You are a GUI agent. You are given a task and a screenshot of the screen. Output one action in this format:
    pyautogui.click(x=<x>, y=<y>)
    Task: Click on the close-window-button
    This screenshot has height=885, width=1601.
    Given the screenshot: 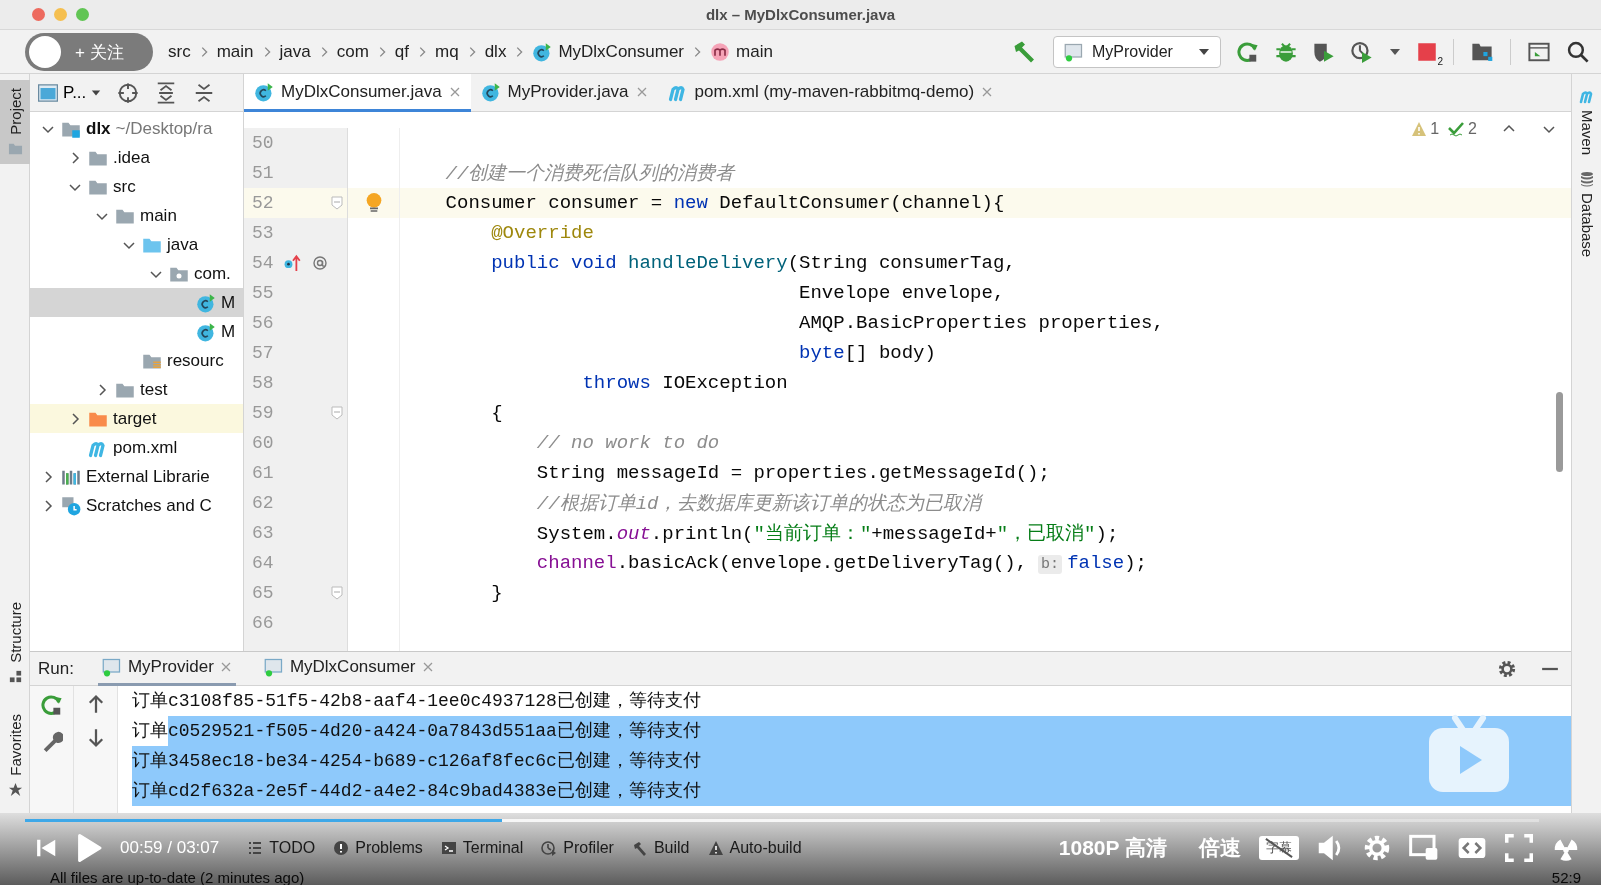 What is the action you would take?
    pyautogui.click(x=38, y=14)
    